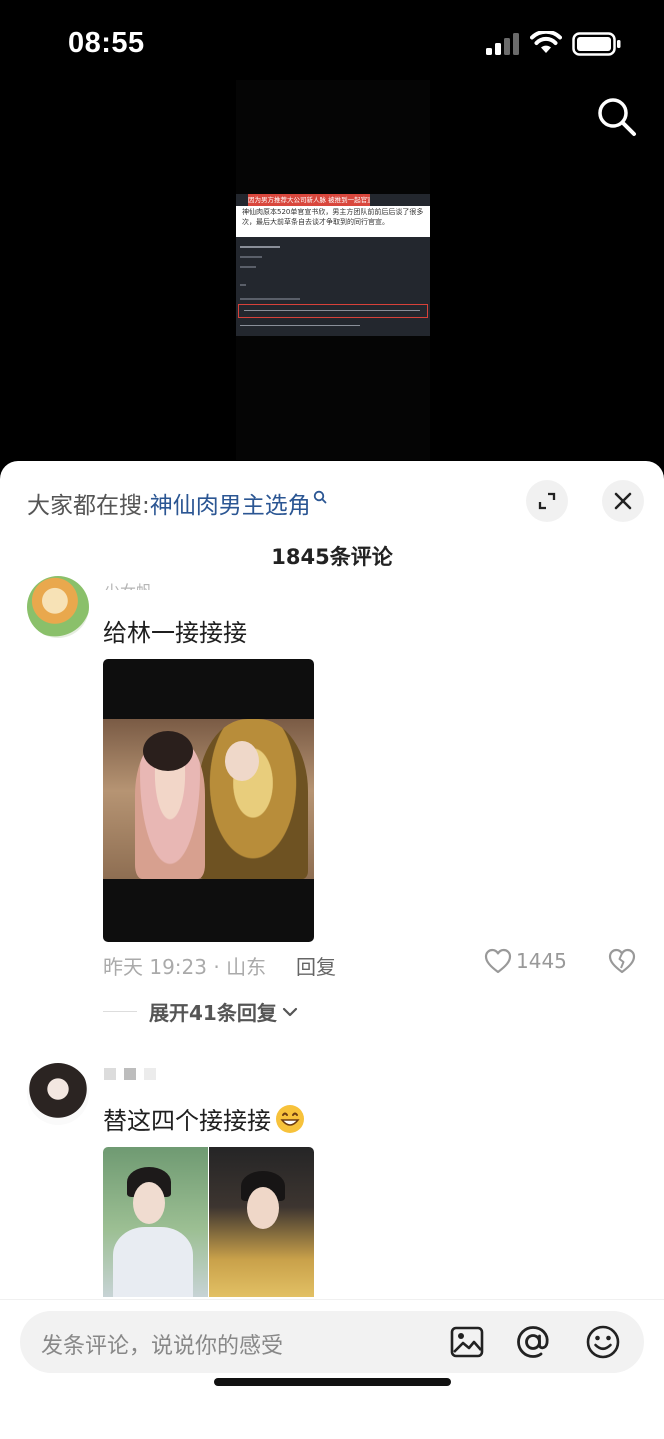 This screenshot has height=1439, width=664. What do you see at coordinates (106, 43) in the screenshot?
I see `status-time: 08:55` at bounding box center [106, 43].